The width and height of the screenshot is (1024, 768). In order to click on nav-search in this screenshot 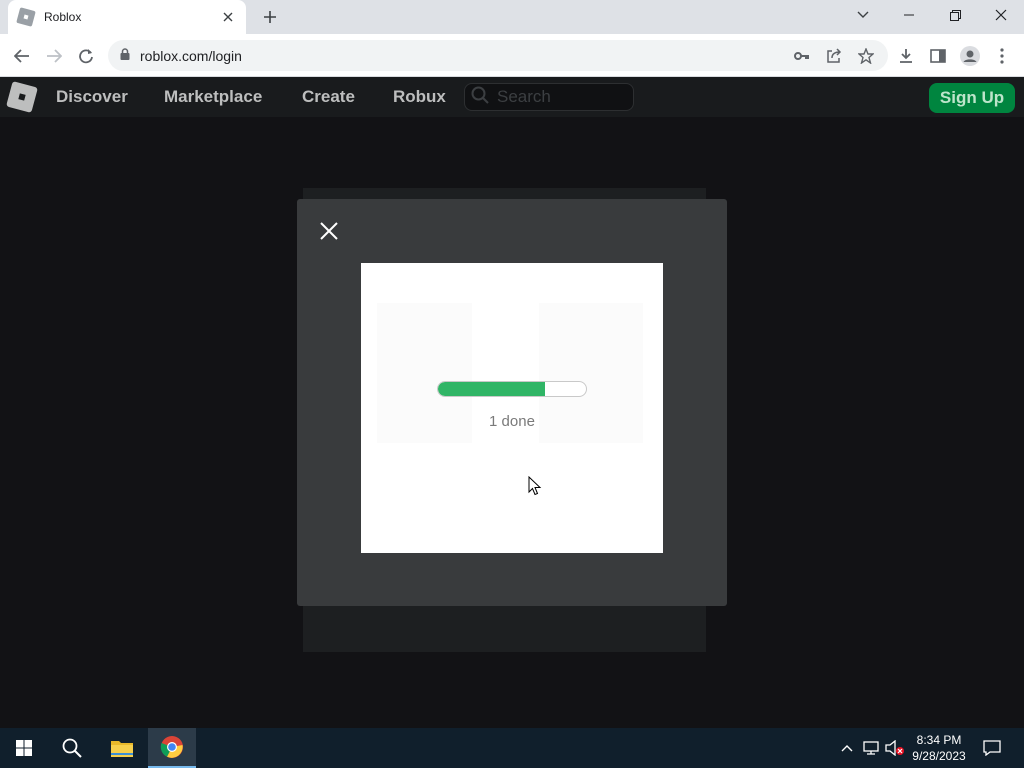, I will do `click(549, 97)`.